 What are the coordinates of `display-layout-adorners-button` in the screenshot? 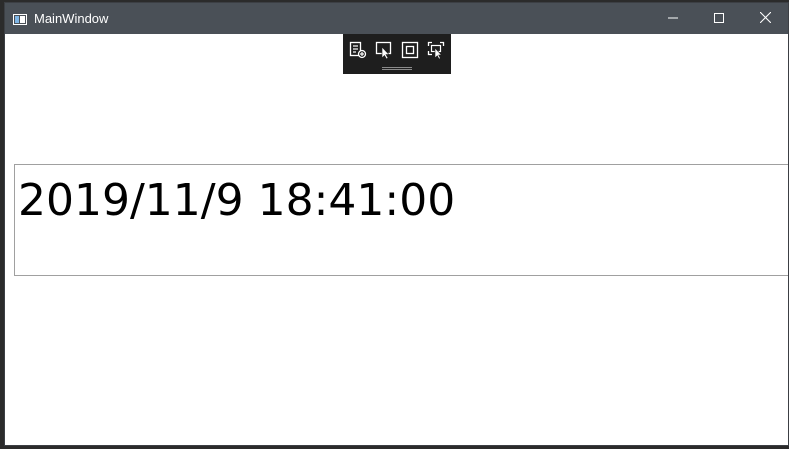 It's located at (410, 52).